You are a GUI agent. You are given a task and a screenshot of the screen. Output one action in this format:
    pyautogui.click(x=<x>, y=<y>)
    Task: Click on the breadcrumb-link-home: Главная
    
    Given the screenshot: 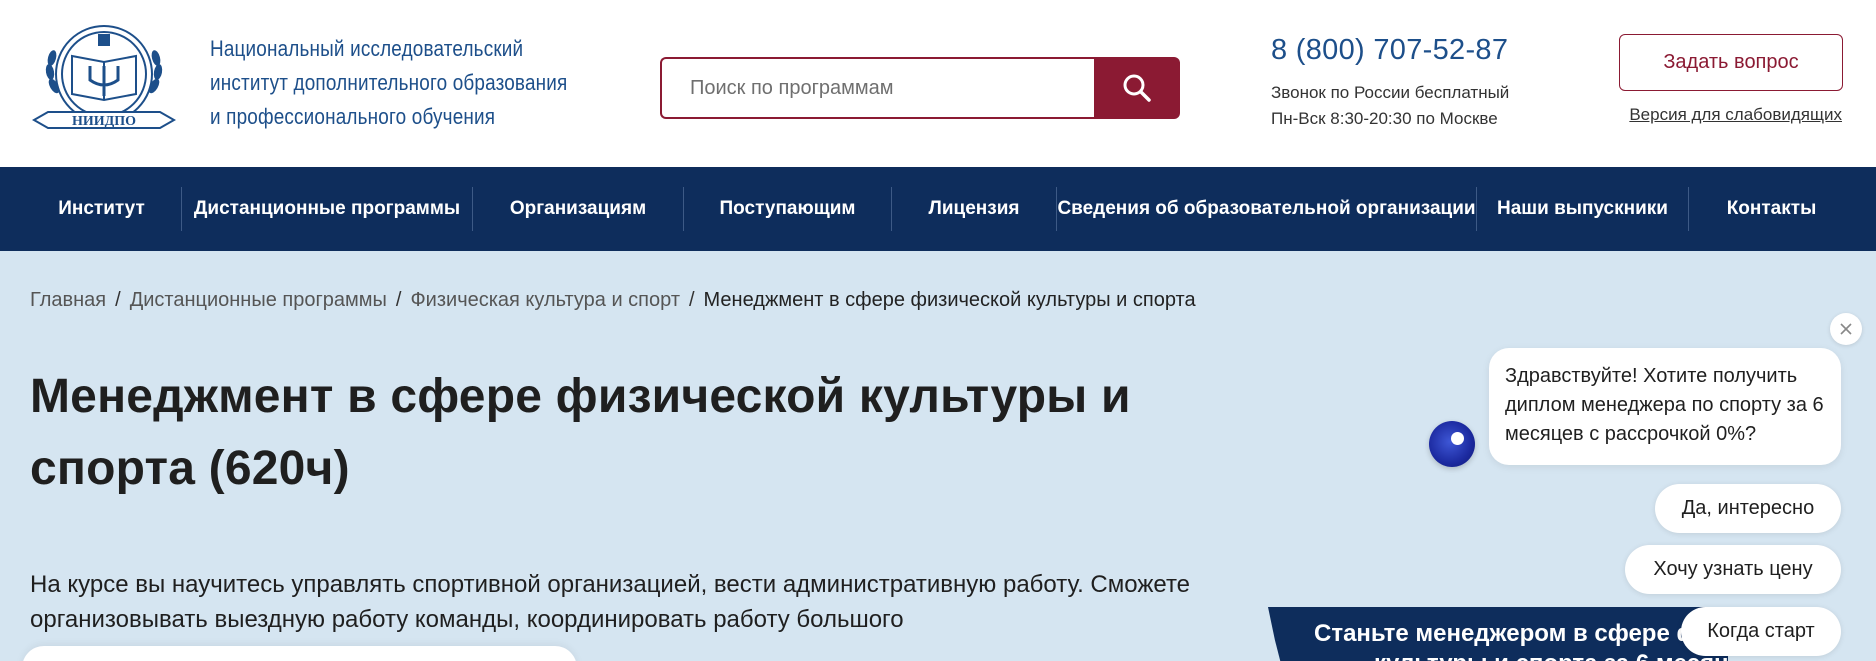 What is the action you would take?
    pyautogui.click(x=68, y=300)
    